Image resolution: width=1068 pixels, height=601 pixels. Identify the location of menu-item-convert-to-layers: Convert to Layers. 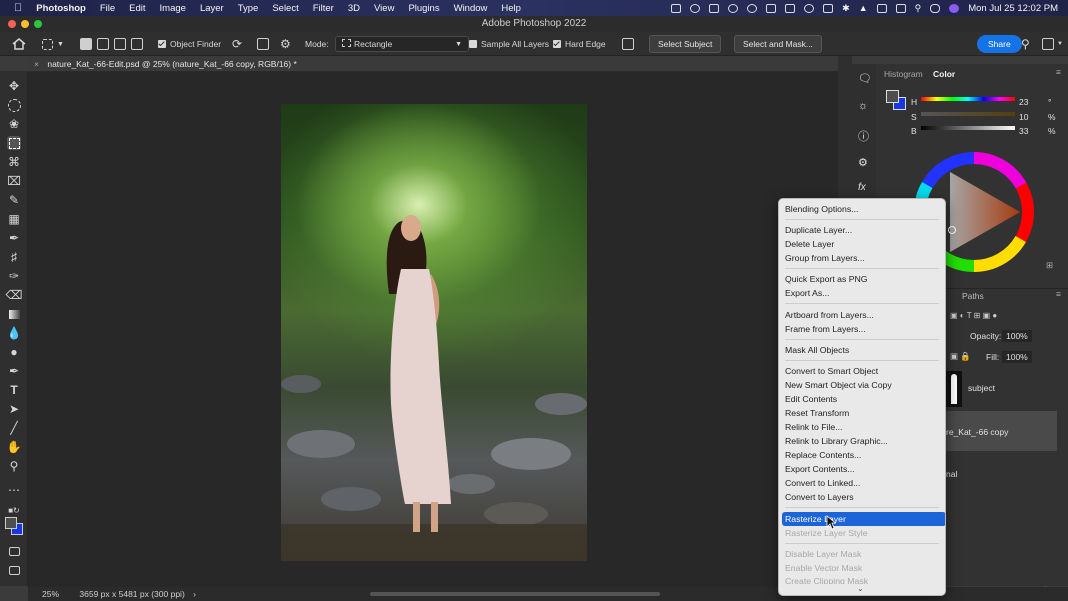
(862, 497).